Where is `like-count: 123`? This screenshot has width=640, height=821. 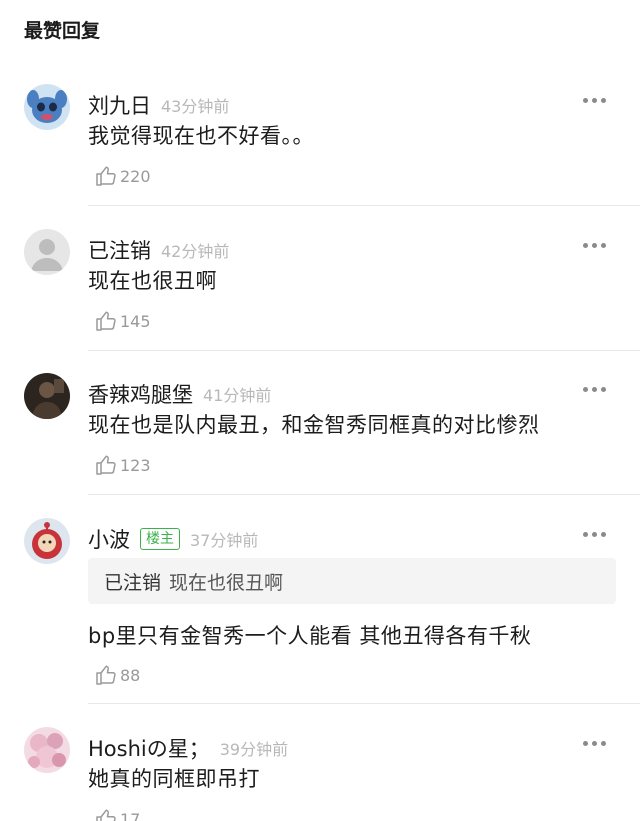
like-count: 123 is located at coordinates (135, 465).